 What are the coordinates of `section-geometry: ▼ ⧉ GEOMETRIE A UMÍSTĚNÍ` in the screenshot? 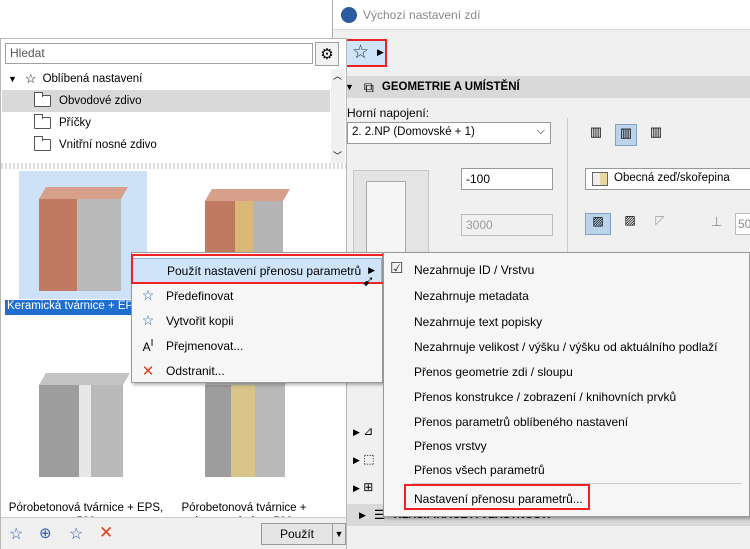 It's located at (544, 87).